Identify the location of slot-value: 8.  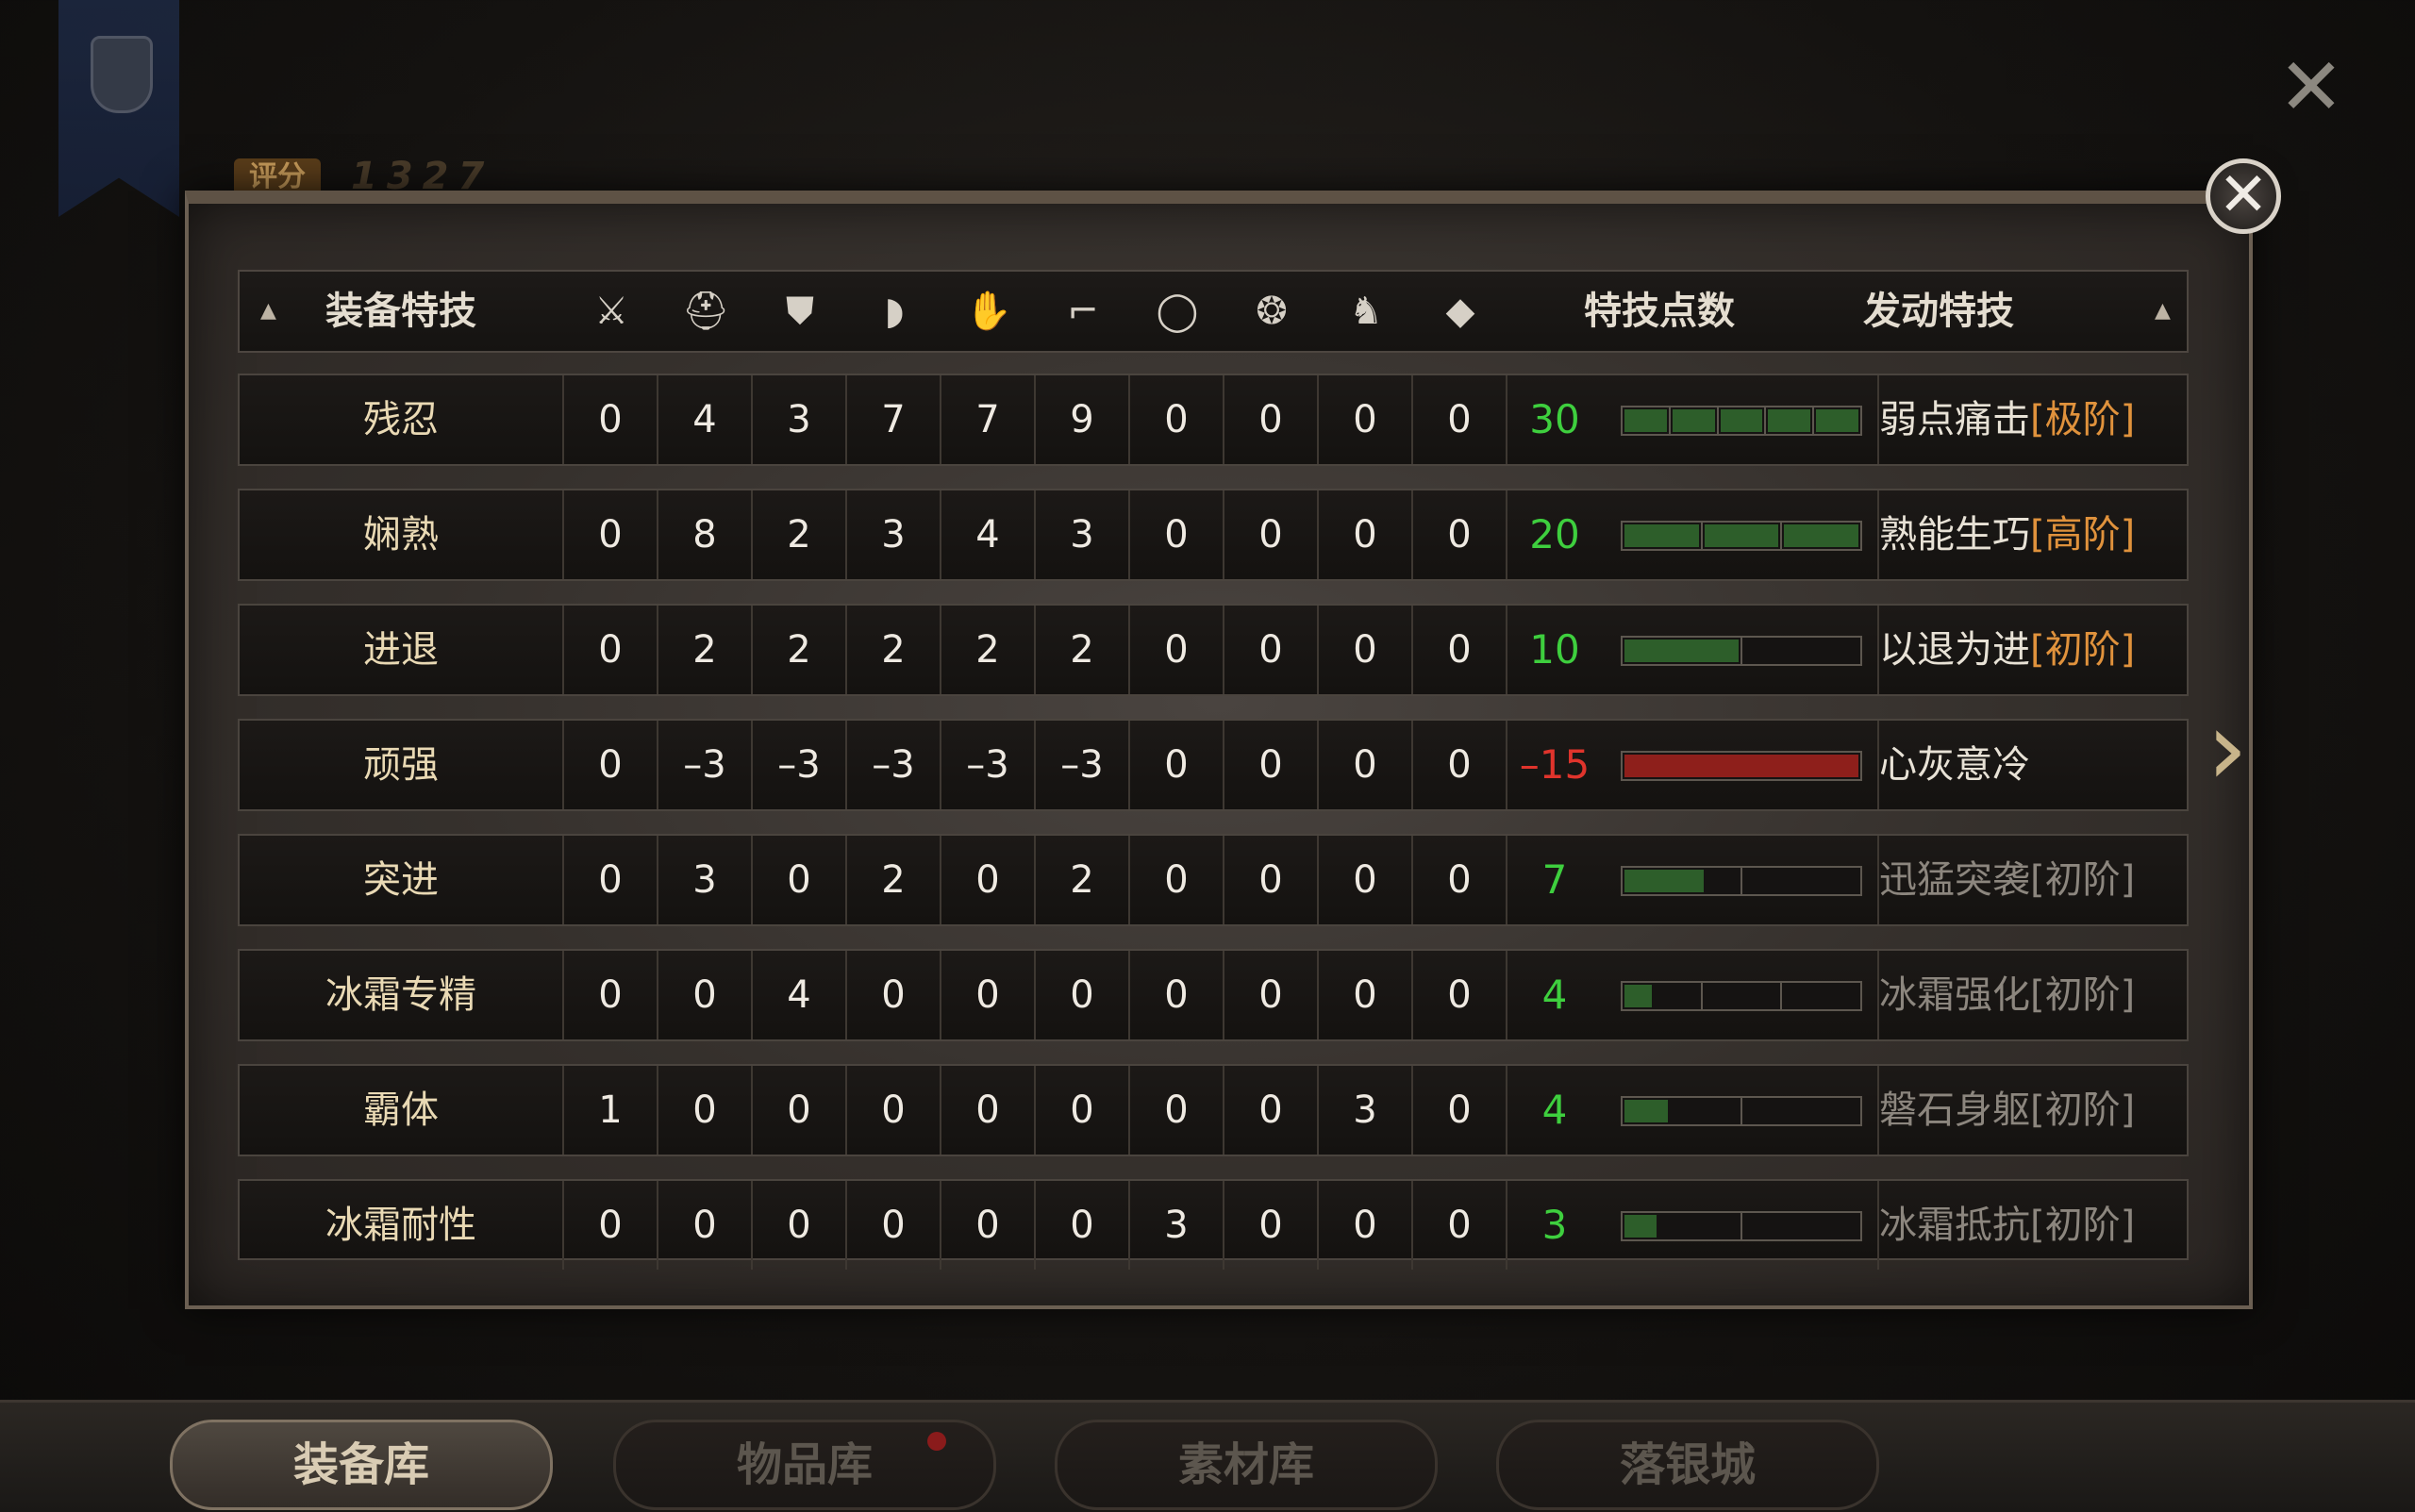
(705, 534).